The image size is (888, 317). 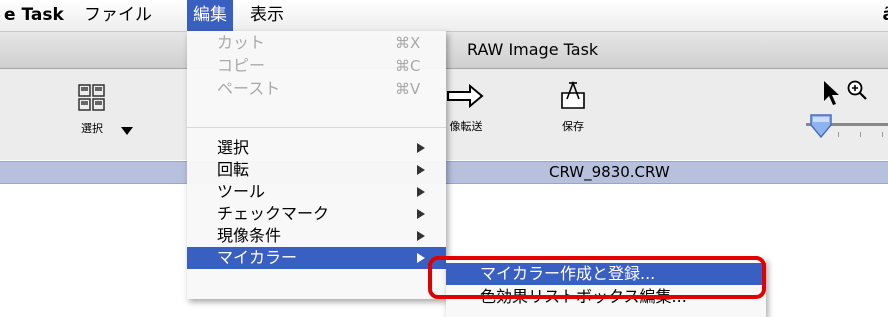 What do you see at coordinates (241, 65) in the screenshot?
I see `menu-item-label: コピー` at bounding box center [241, 65].